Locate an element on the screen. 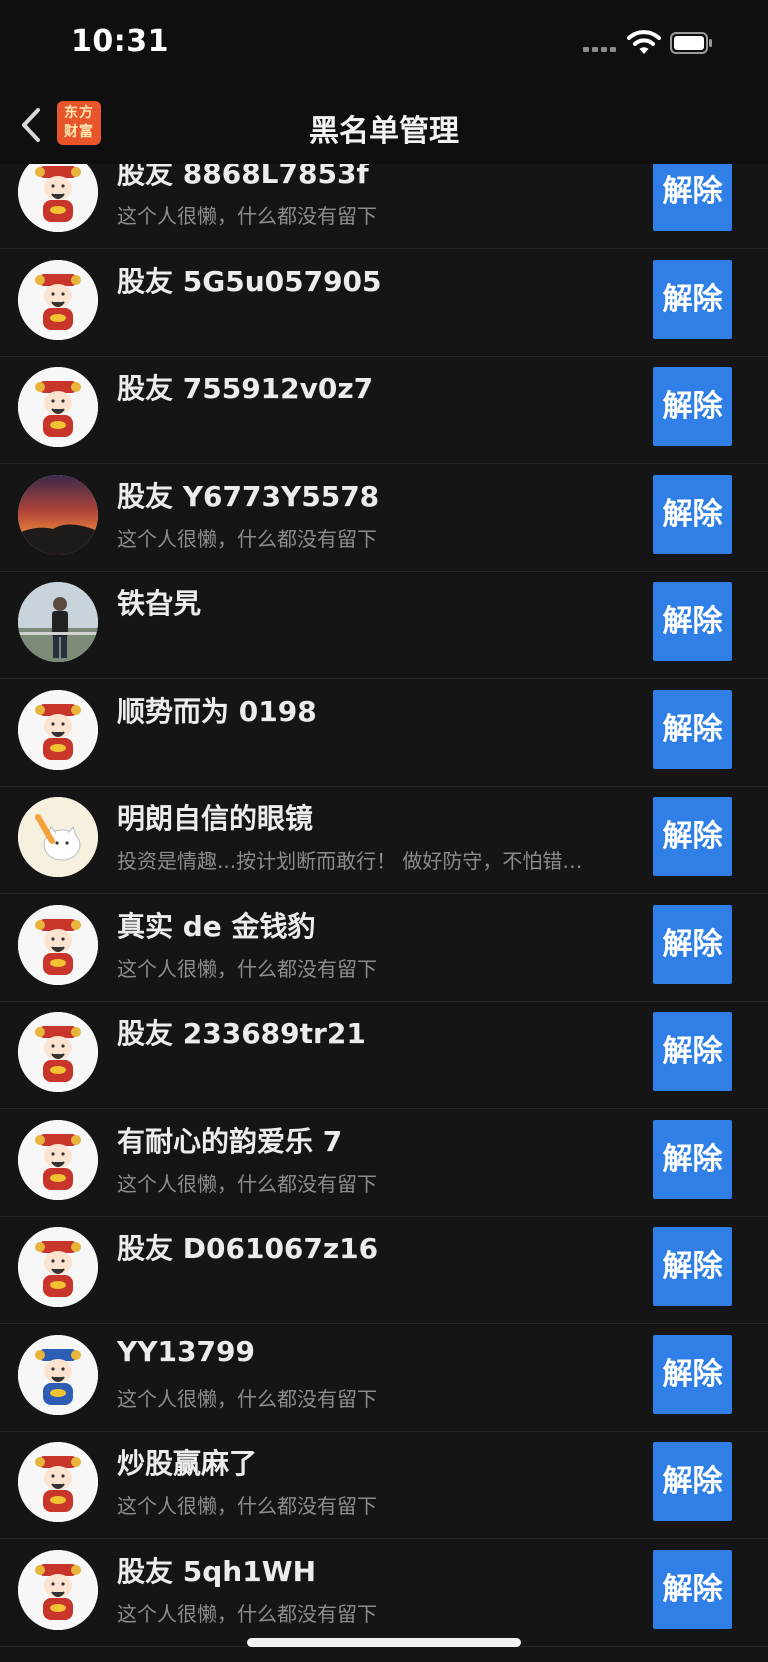 The width and height of the screenshot is (768, 1662). wifi-icon is located at coordinates (644, 42).